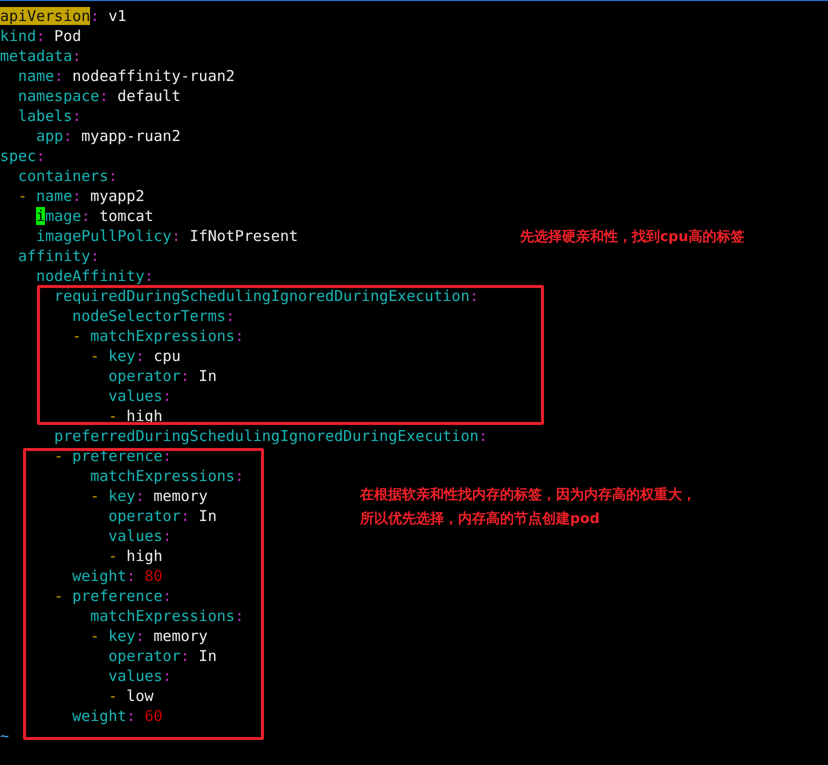 Image resolution: width=828 pixels, height=765 pixels. What do you see at coordinates (5, 736) in the screenshot?
I see `empty-line-marker: ~` at bounding box center [5, 736].